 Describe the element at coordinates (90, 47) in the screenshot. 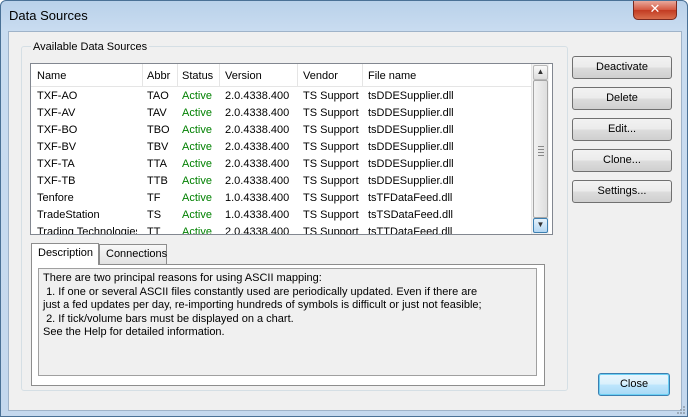

I see `group-label: Available Data Sources` at that location.